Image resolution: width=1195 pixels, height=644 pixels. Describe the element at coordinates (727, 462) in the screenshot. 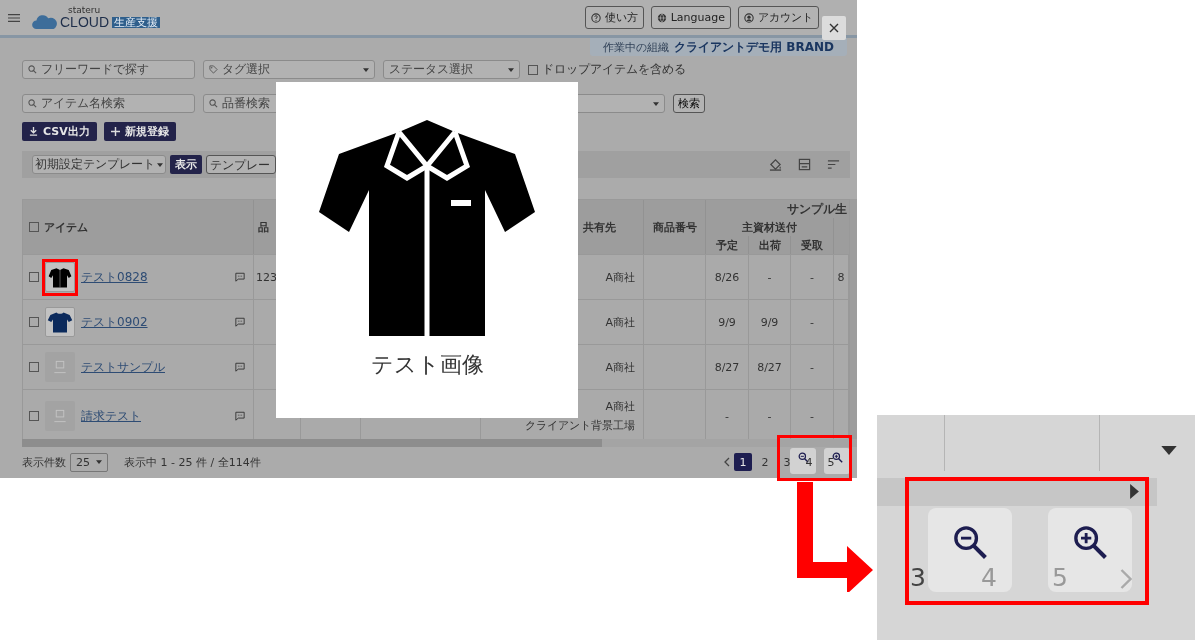

I see `previous-page-icon` at that location.